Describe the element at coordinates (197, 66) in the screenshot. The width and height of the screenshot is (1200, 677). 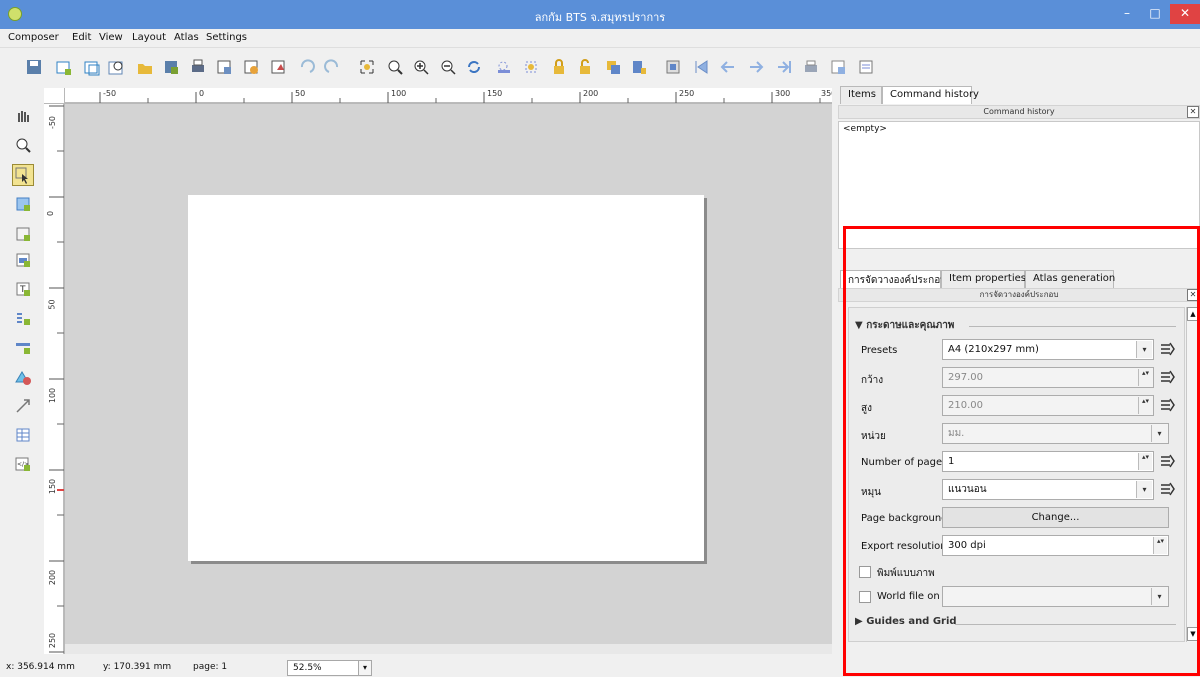
I see `print-icon` at that location.